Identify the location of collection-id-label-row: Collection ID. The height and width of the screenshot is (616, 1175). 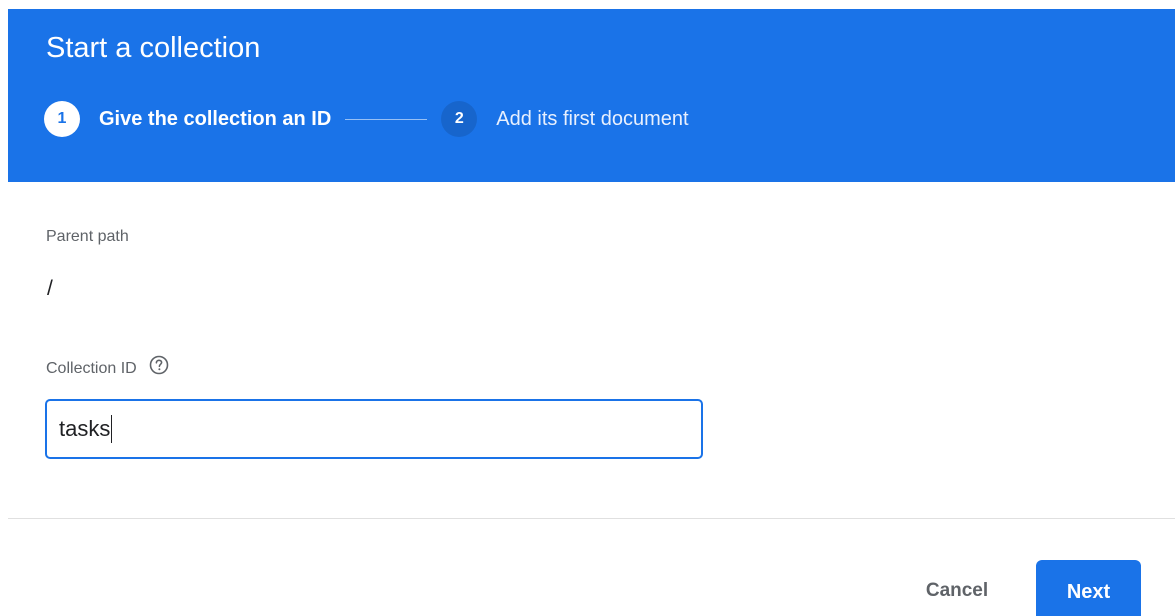
(107, 368).